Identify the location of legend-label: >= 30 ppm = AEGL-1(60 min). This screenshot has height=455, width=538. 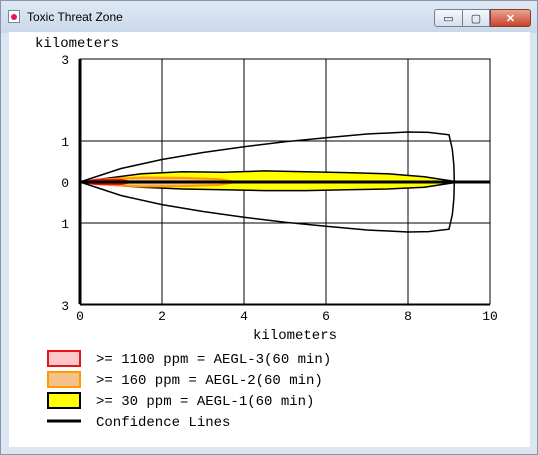
(205, 402).